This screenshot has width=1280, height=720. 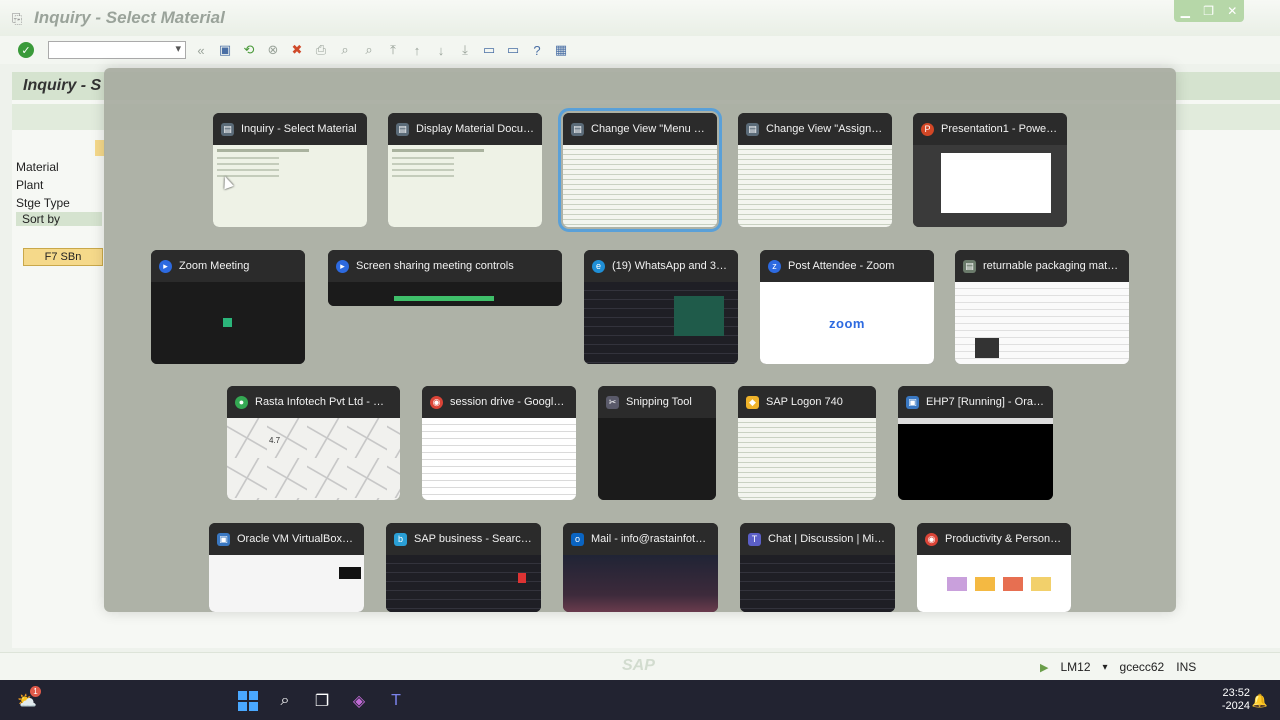 I want to click on cancel-icon: ✖, so click(x=297, y=50).